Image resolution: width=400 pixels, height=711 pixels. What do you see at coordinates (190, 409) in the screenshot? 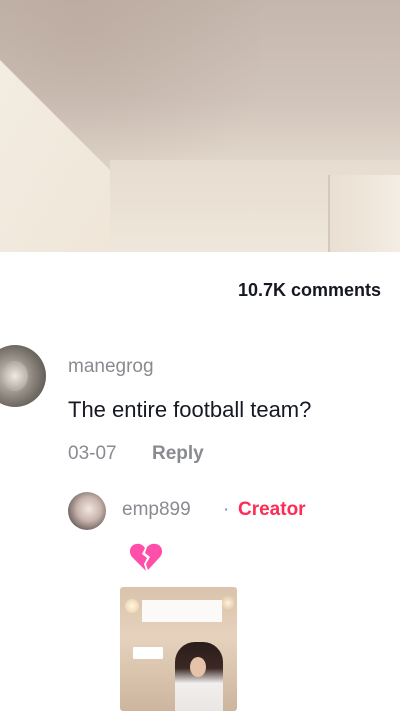
I see `comment-text: The entire football team?` at bounding box center [190, 409].